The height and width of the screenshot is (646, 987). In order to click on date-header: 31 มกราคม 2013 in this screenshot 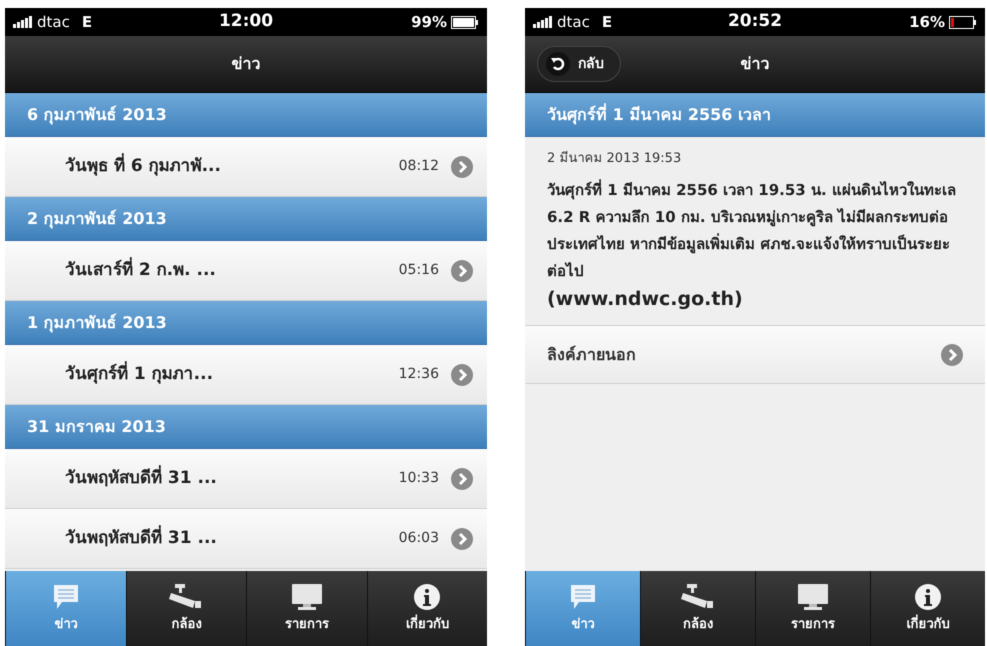, I will do `click(246, 427)`.